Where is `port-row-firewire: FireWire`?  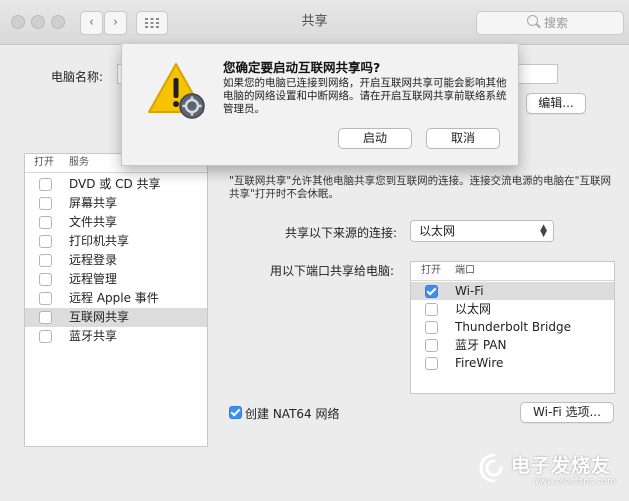
port-row-firewire: FireWire is located at coordinates (512, 363).